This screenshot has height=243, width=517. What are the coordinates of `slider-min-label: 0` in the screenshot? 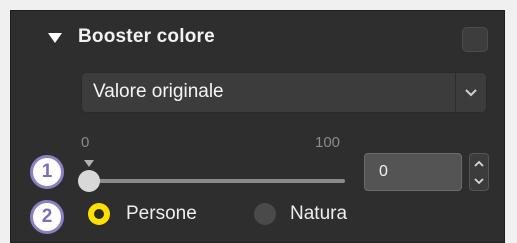 It's located at (85, 142).